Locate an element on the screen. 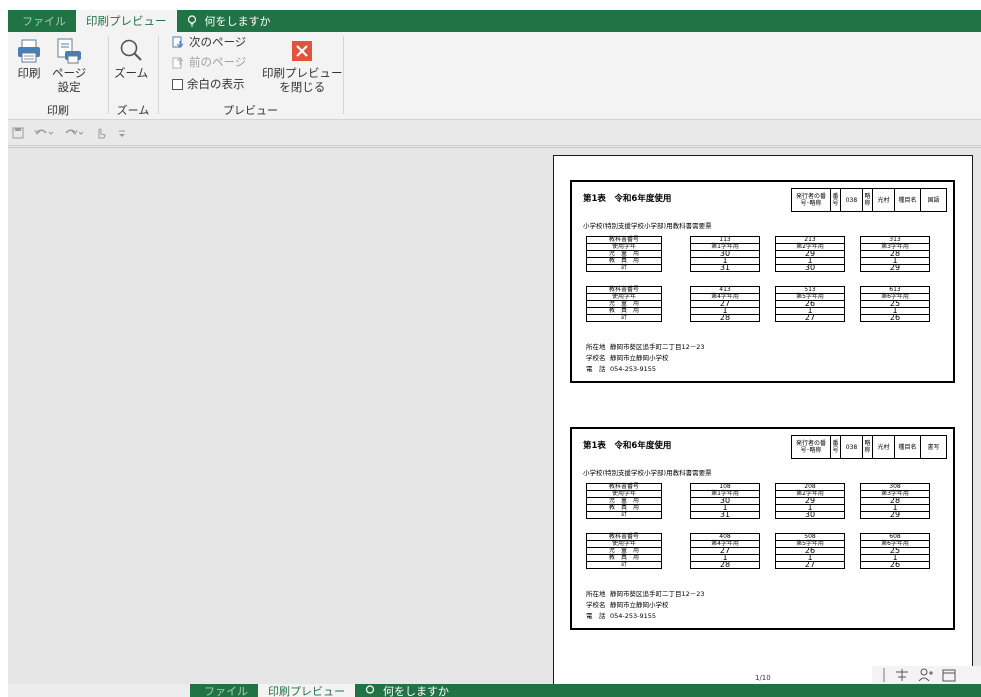 This screenshot has width=981, height=697. grade-column: 408 第4学年用 27 1 28 is located at coordinates (725, 551).